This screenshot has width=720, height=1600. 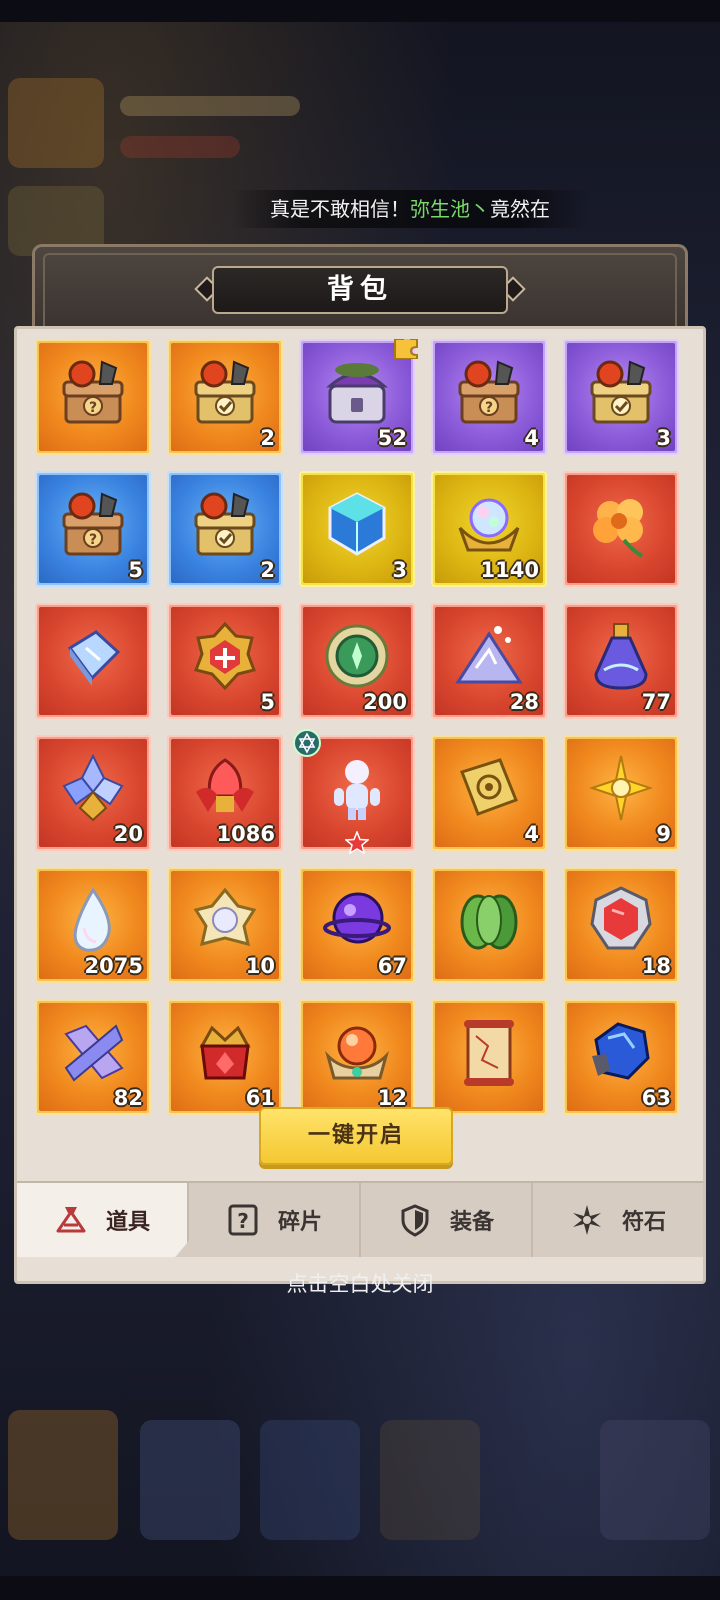 I want to click on item-slot: 20, so click(x=93, y=793).